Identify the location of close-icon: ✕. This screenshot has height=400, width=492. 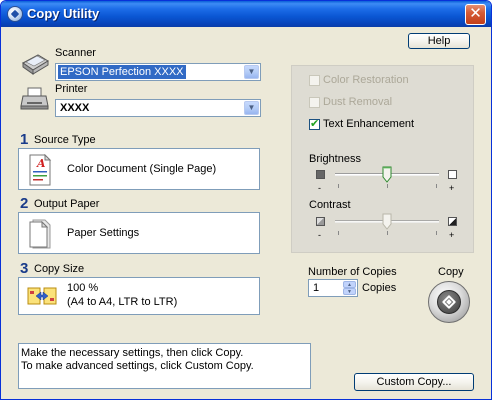
(475, 13).